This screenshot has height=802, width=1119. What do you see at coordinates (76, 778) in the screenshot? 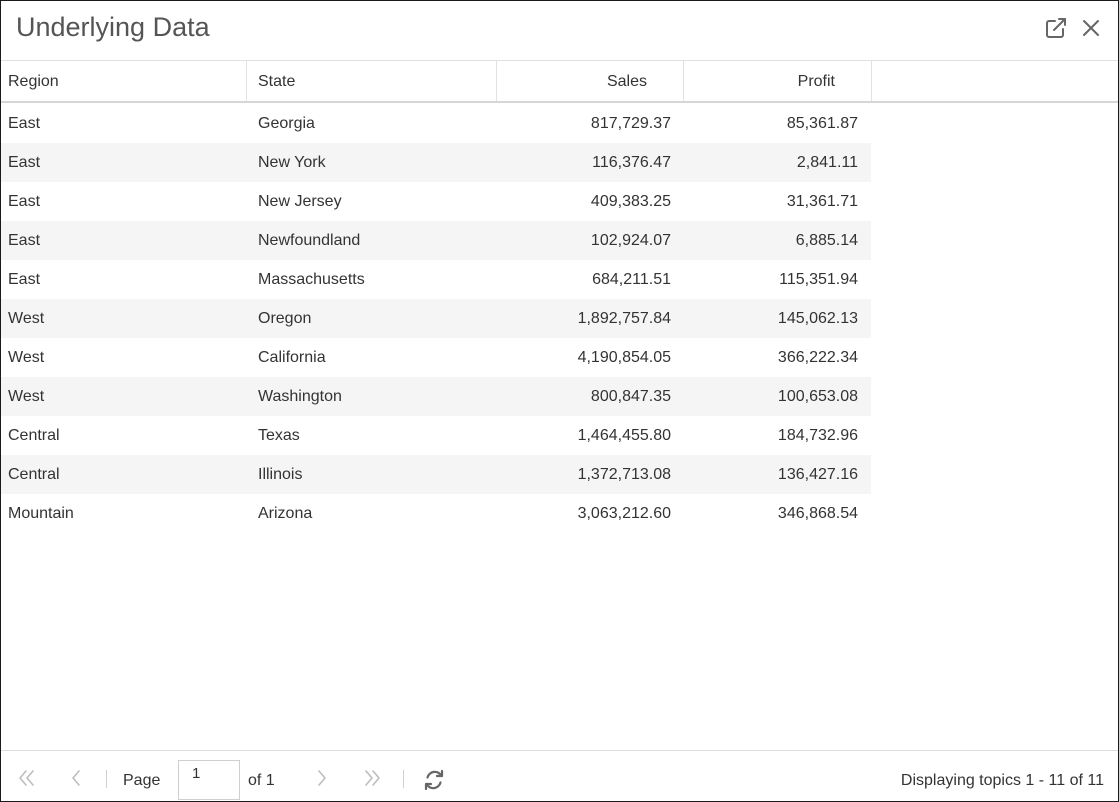
I see `chevron-left-icon` at bounding box center [76, 778].